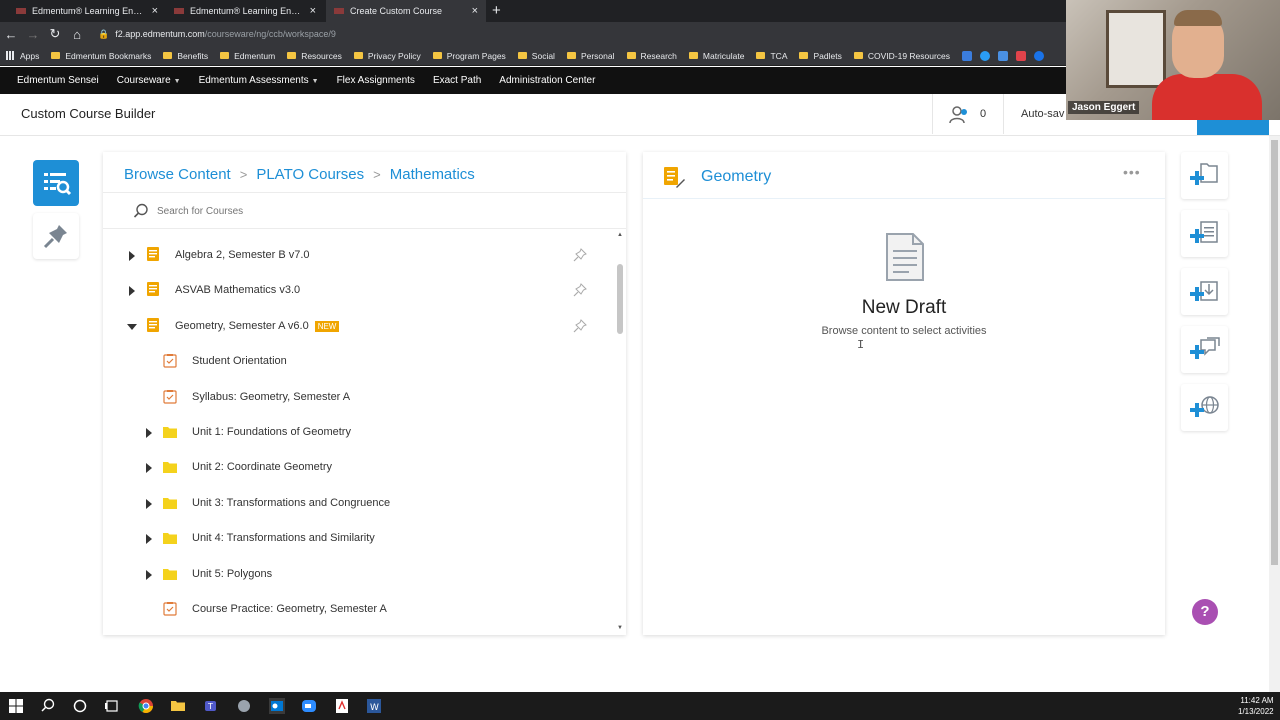  Describe the element at coordinates (469, 56) in the screenshot. I see `bookmark-folder: Program Pages` at that location.